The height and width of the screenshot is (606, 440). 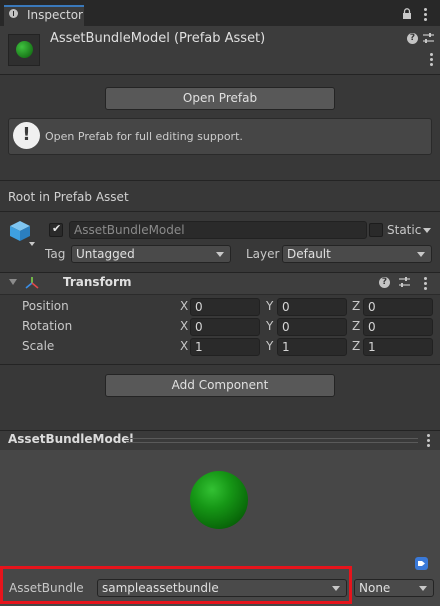 I want to click on foldout-arrow-icon, so click(x=13, y=282).